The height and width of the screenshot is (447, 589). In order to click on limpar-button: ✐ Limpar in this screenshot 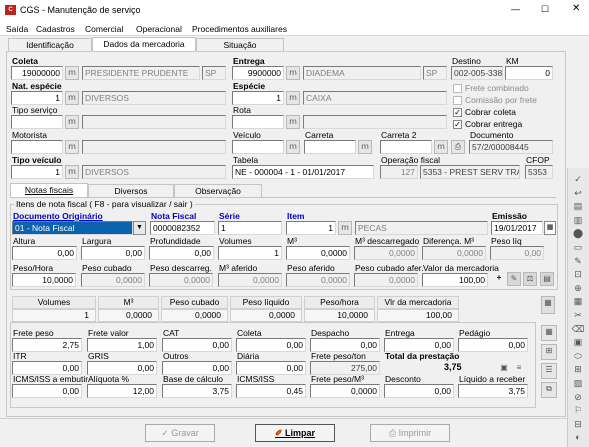, I will do `click(295, 433)`.